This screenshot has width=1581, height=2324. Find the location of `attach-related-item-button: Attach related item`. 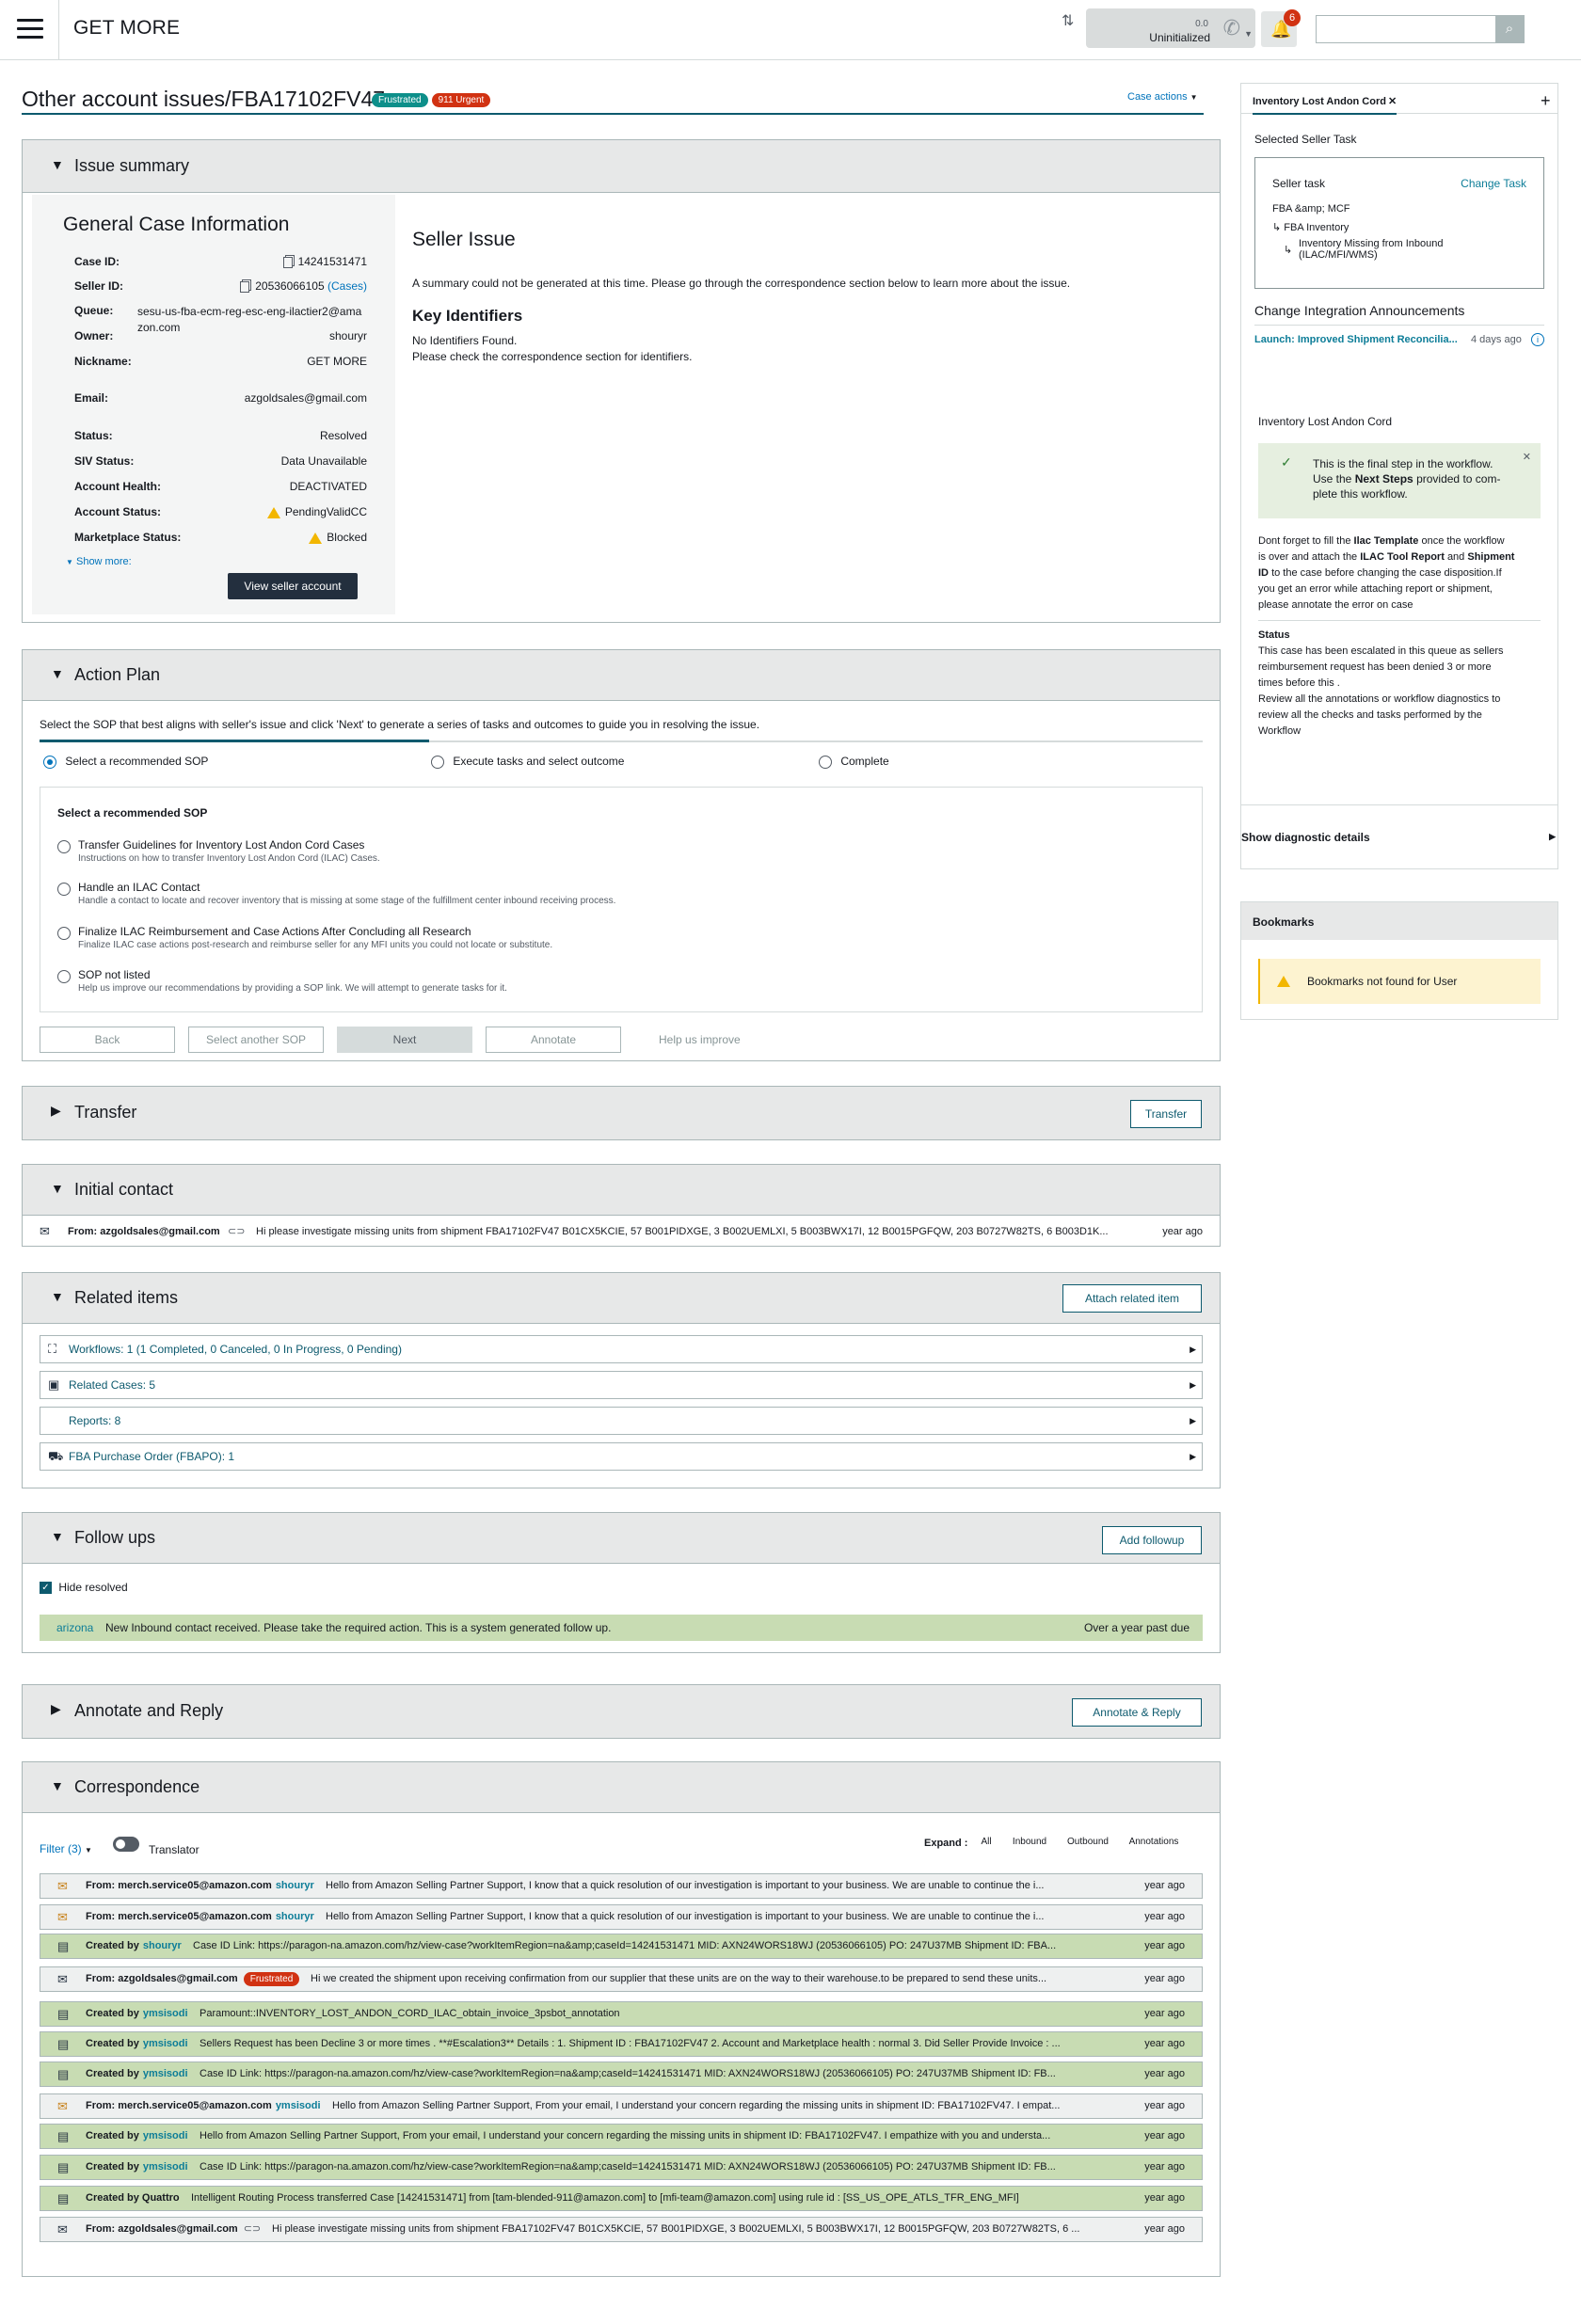

attach-related-item-button: Attach related item is located at coordinates (1132, 1298).